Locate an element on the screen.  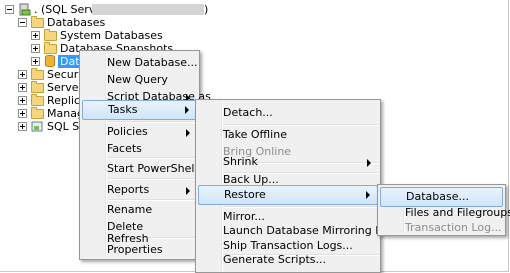
expand-server-objects-icon is located at coordinates (22, 87).